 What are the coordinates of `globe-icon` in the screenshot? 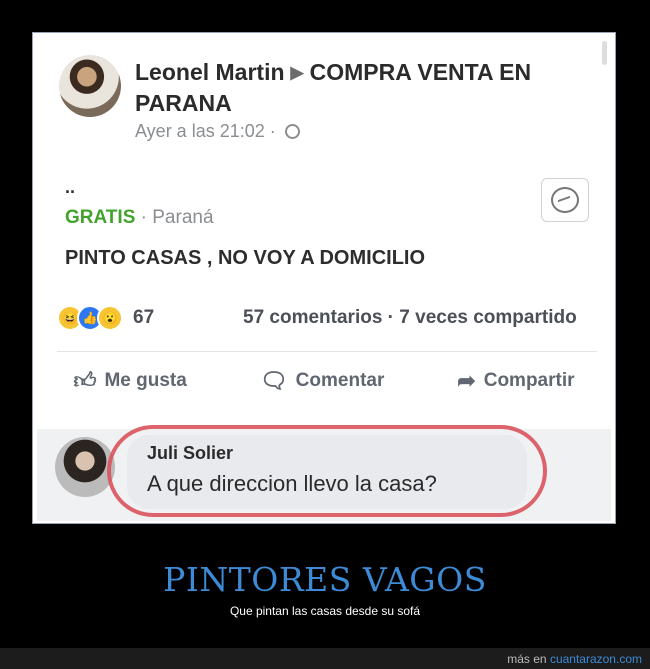 It's located at (292, 131).